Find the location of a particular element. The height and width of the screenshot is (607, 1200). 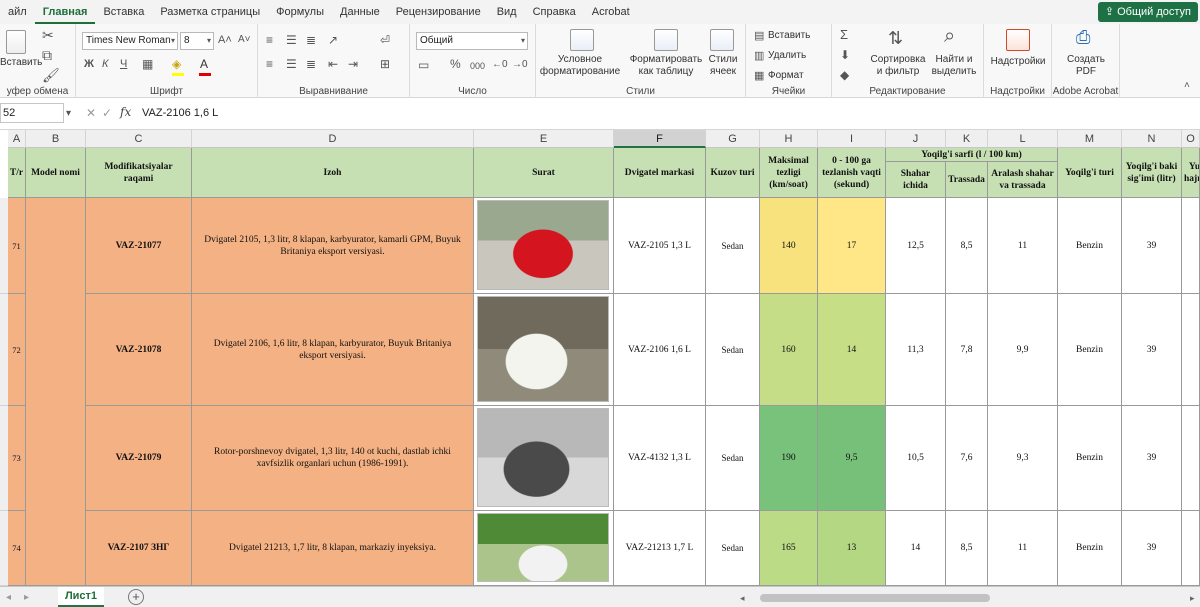

tab-9: Acrobat is located at coordinates (611, 12).